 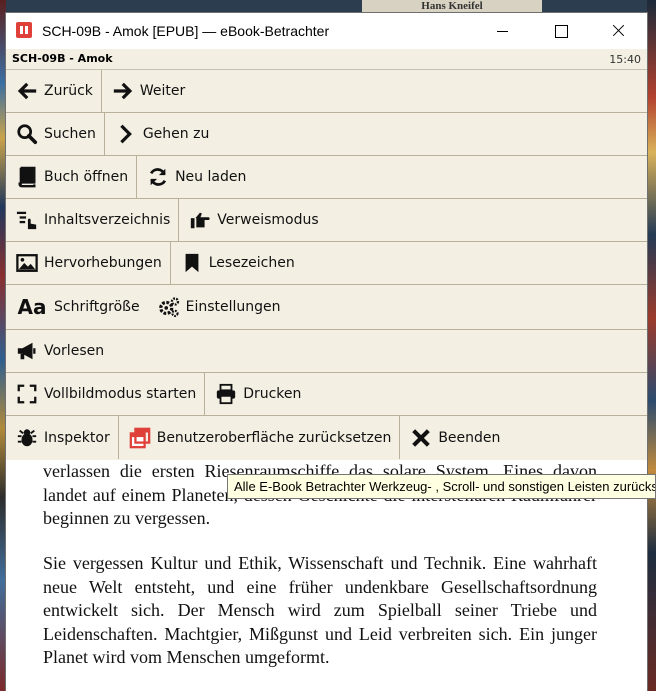 I want to click on settings-button: Einstellungen, so click(x=218, y=307).